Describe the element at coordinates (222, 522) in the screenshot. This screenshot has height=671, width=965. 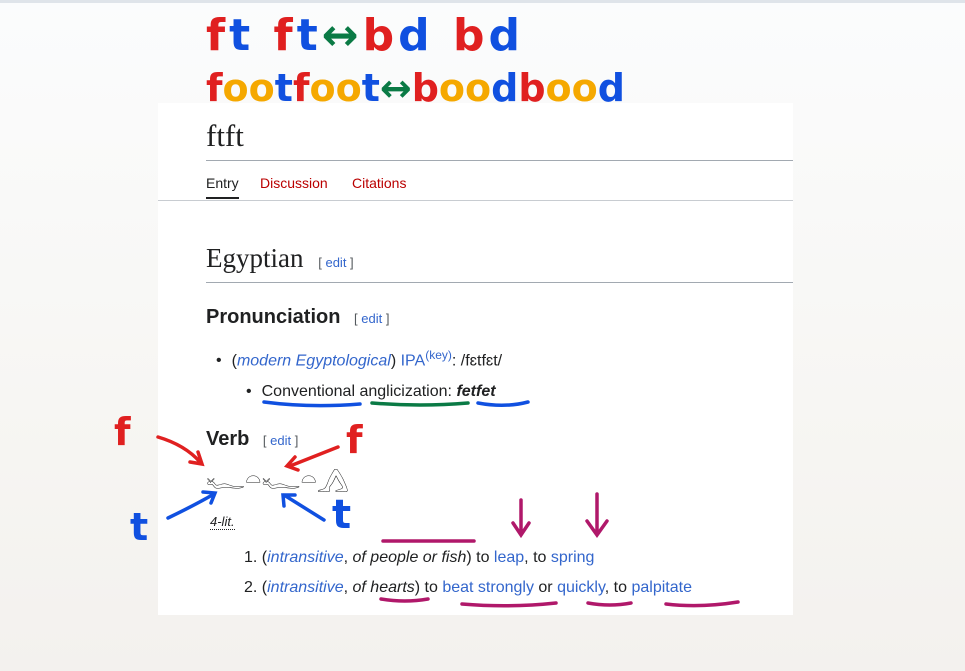
I see `verb-class: 4-lit.` at that location.